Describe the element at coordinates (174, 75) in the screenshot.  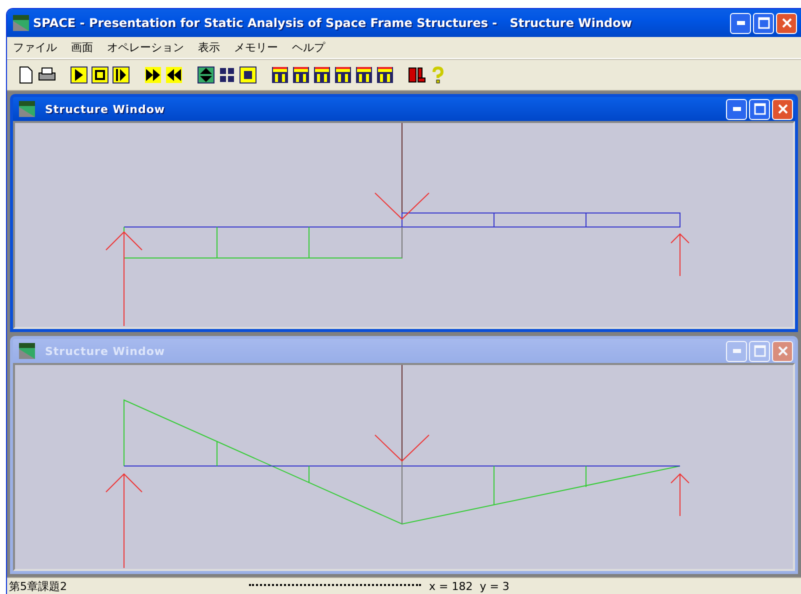
I see `rewind-icon` at that location.